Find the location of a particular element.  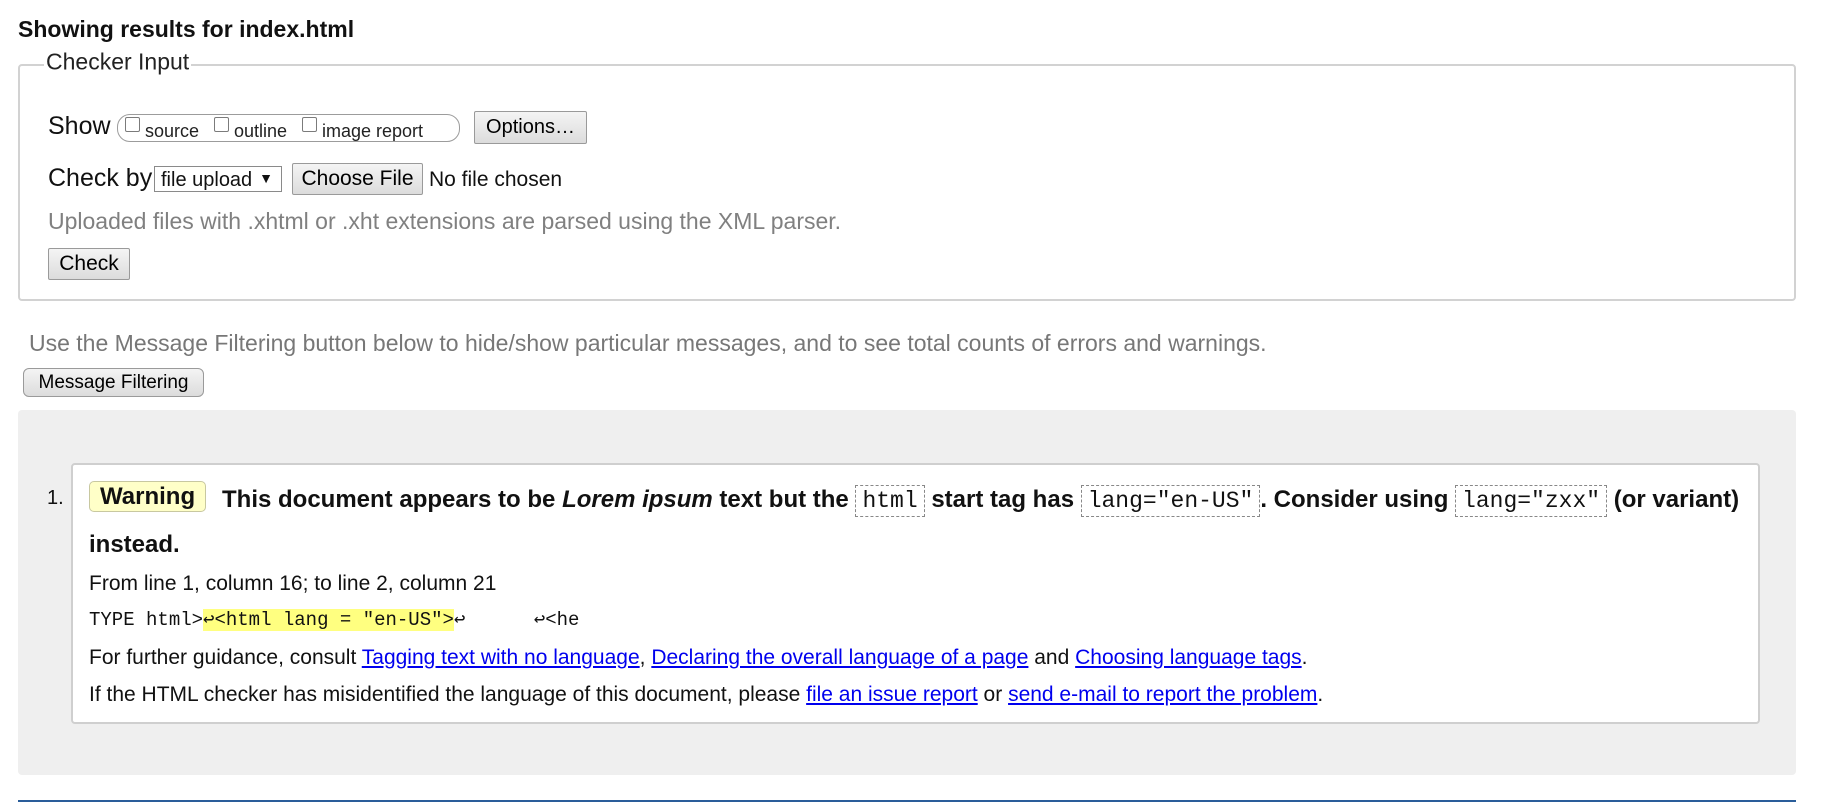

title-text: text but the is located at coordinates (784, 499).